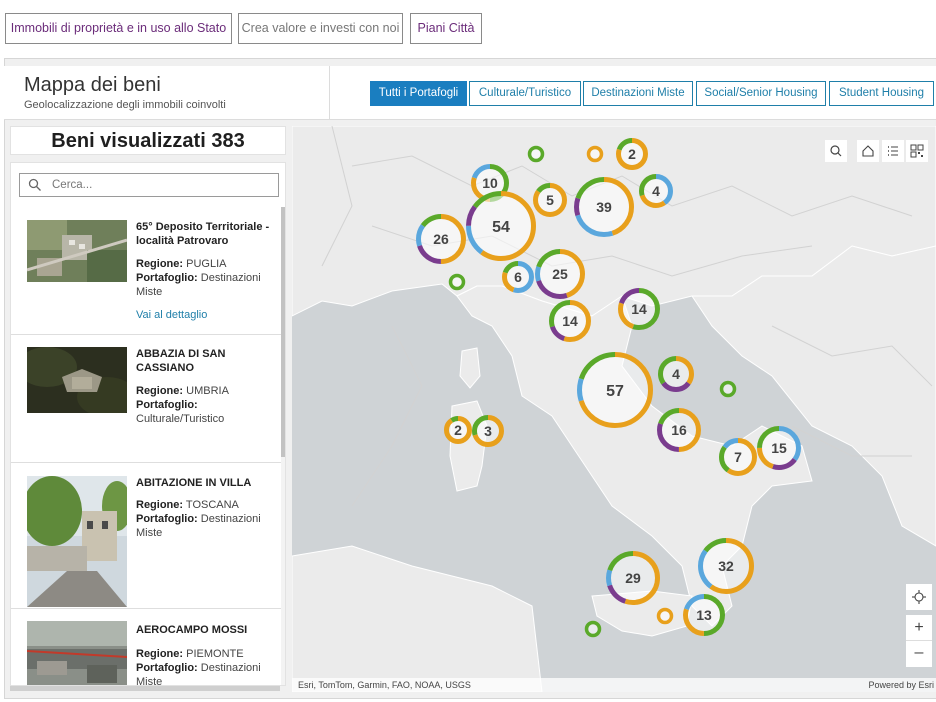  Describe the element at coordinates (192, 630) in the screenshot. I see `item-name: AEROCAMPO MOSSI` at that location.